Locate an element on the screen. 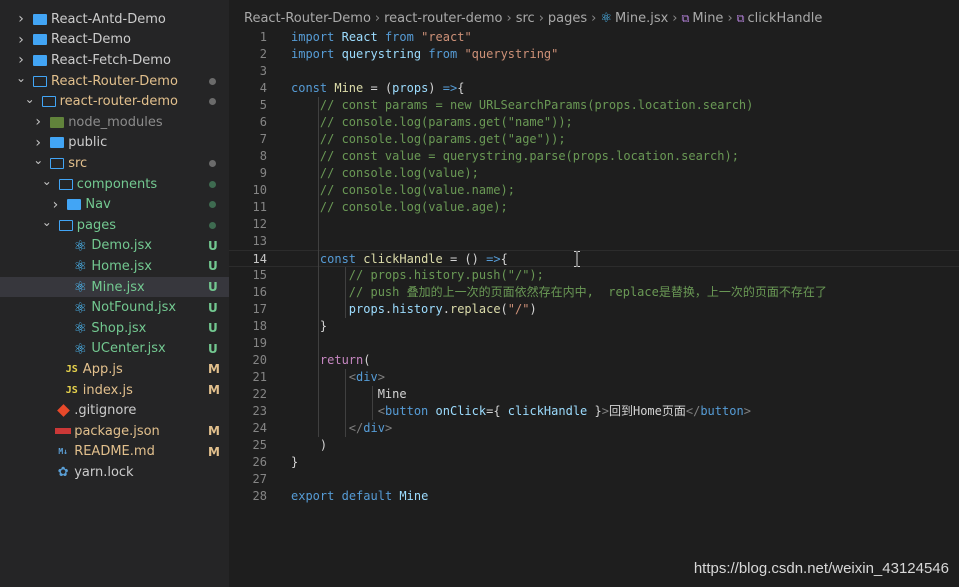  breadcrumb-item: pages is located at coordinates (567, 18).